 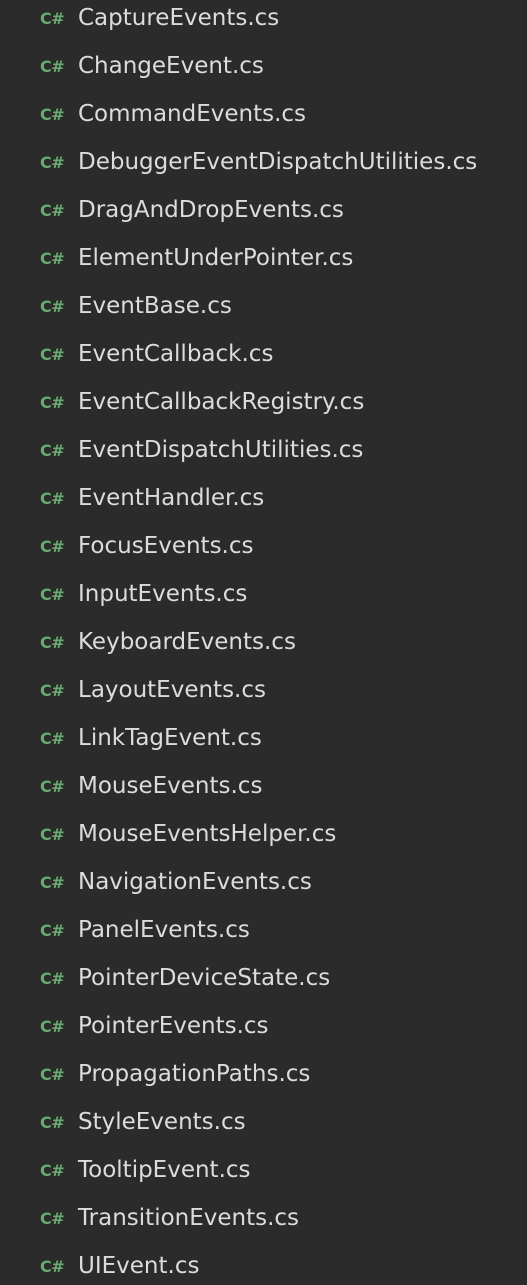 I want to click on file-tree-item: C# NavigationEvents.cs, so click(x=263, y=882).